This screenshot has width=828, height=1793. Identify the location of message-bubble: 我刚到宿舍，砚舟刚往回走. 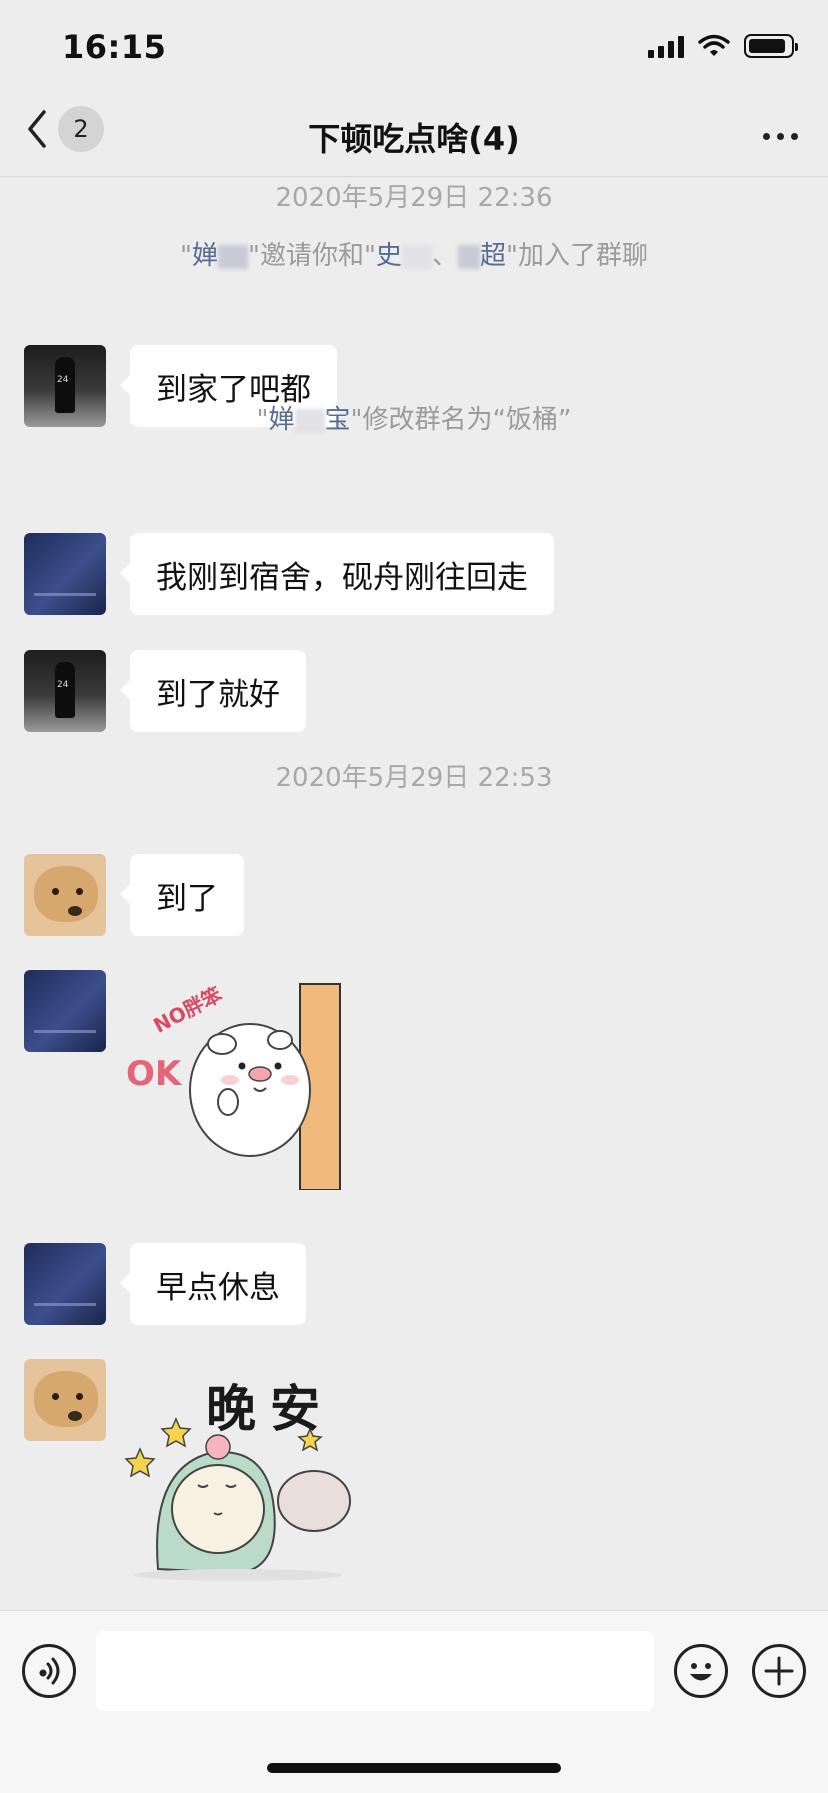
(337, 574).